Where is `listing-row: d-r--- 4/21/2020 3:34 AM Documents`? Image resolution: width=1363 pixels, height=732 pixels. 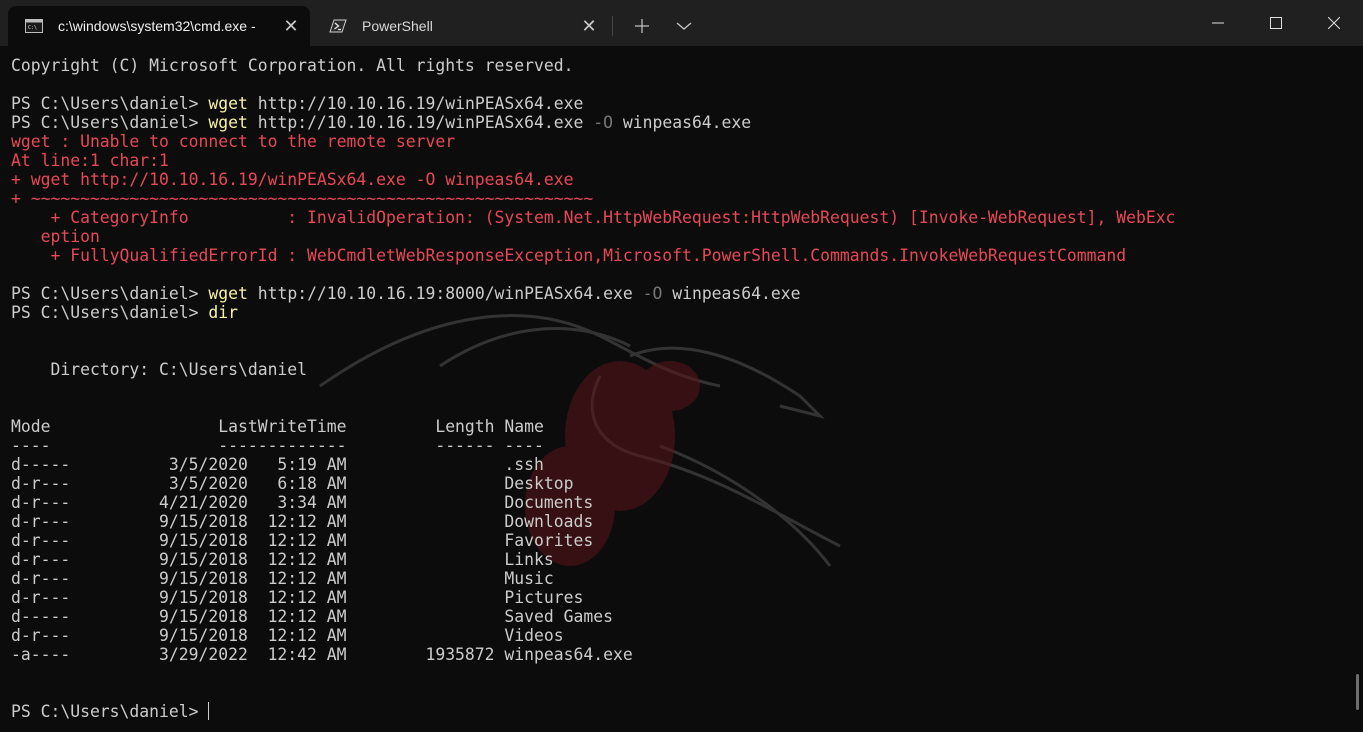 listing-row: d-r--- 4/21/2020 3:34 AM Documents is located at coordinates (302, 502).